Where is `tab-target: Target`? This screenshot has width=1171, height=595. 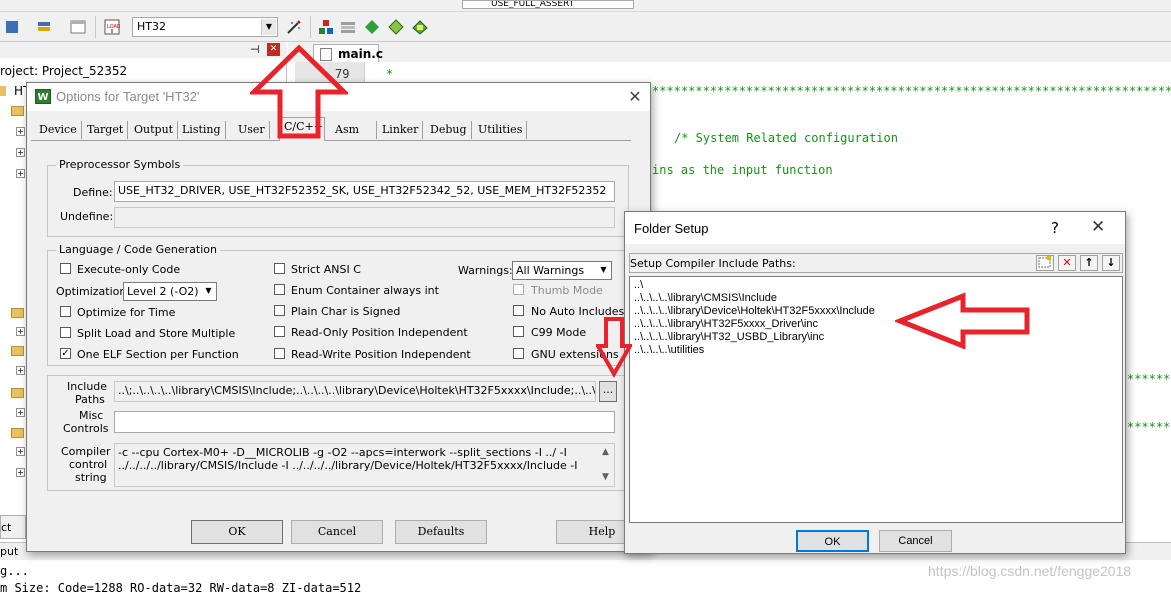 tab-target: Target is located at coordinates (106, 130).